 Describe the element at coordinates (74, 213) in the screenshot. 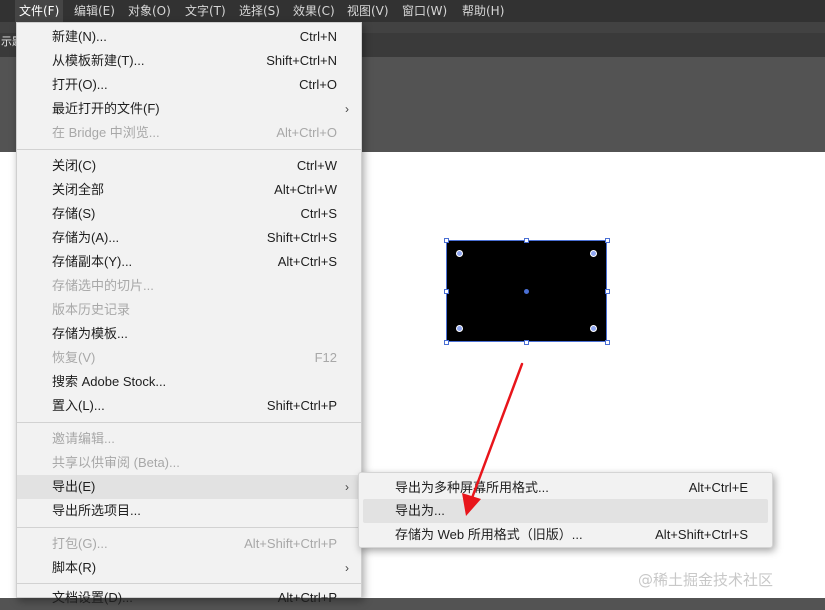

I see `menu-item-label: 存储(S)` at that location.